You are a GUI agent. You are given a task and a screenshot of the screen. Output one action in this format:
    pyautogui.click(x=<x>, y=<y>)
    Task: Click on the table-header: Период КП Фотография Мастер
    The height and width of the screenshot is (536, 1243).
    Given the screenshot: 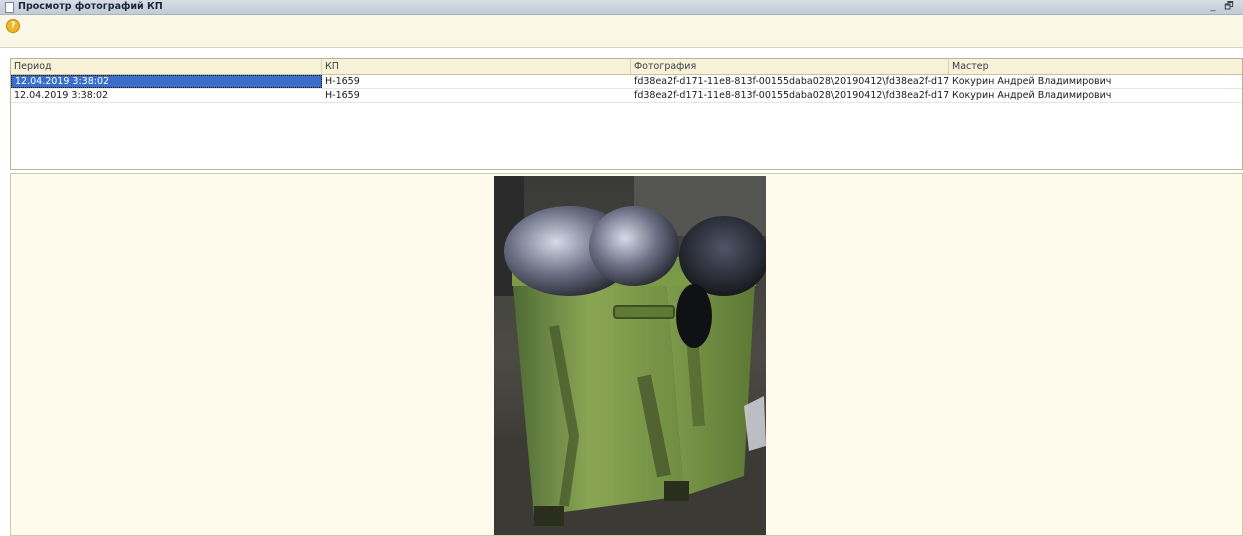 What is the action you would take?
    pyautogui.click(x=626, y=67)
    